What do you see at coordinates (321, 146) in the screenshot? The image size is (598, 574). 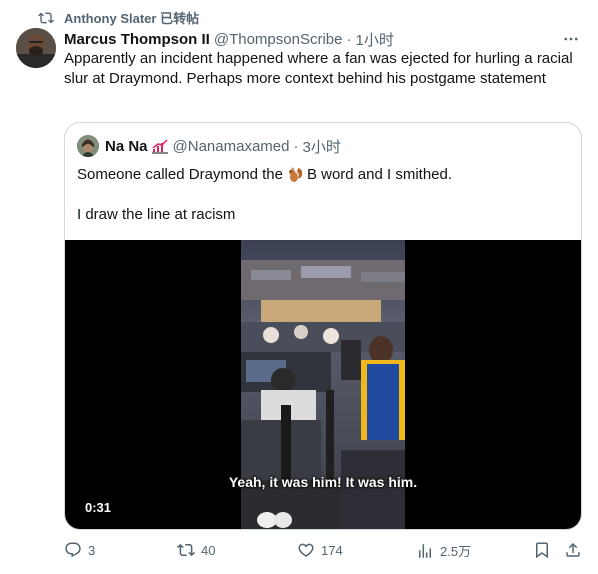 I see `quoted-timestamp: 3小时` at bounding box center [321, 146].